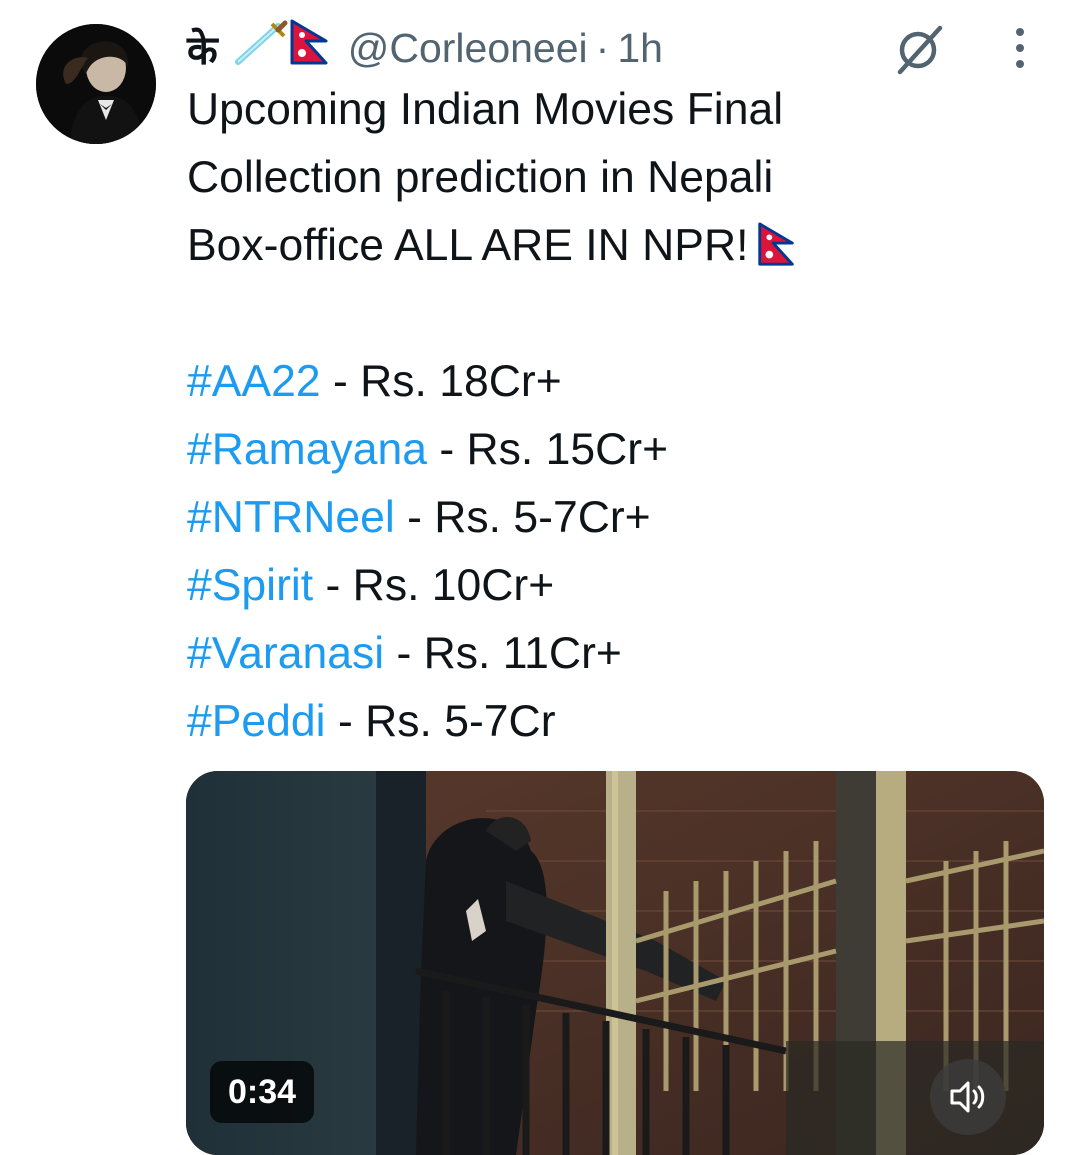 The image size is (1080, 1155). Describe the element at coordinates (262, 1092) in the screenshot. I see `video-duration-badge: 0:34` at that location.